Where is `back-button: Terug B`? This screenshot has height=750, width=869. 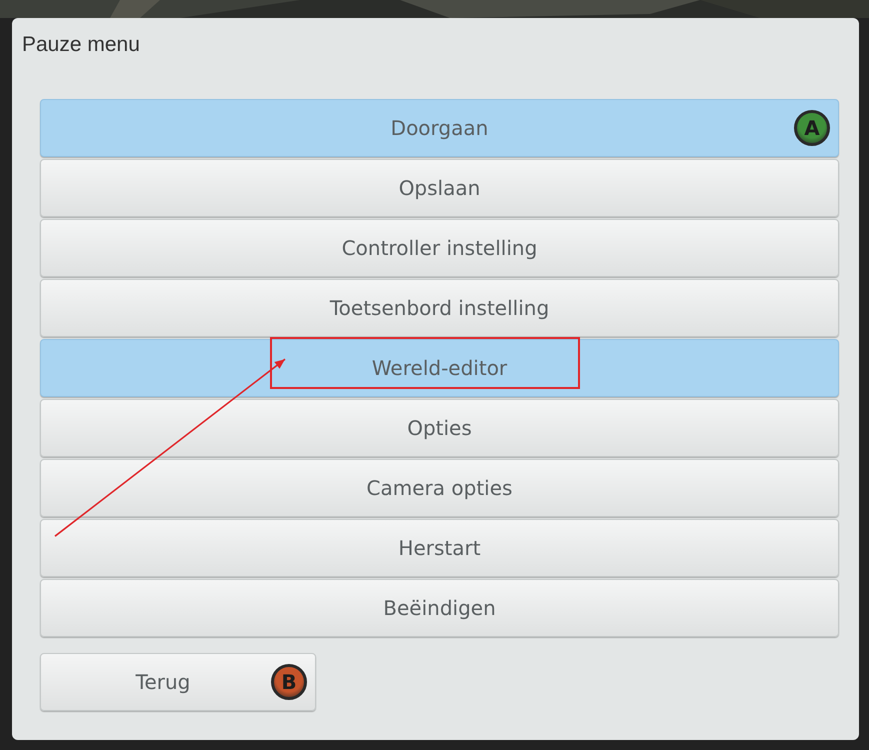 back-button: Terug B is located at coordinates (178, 682).